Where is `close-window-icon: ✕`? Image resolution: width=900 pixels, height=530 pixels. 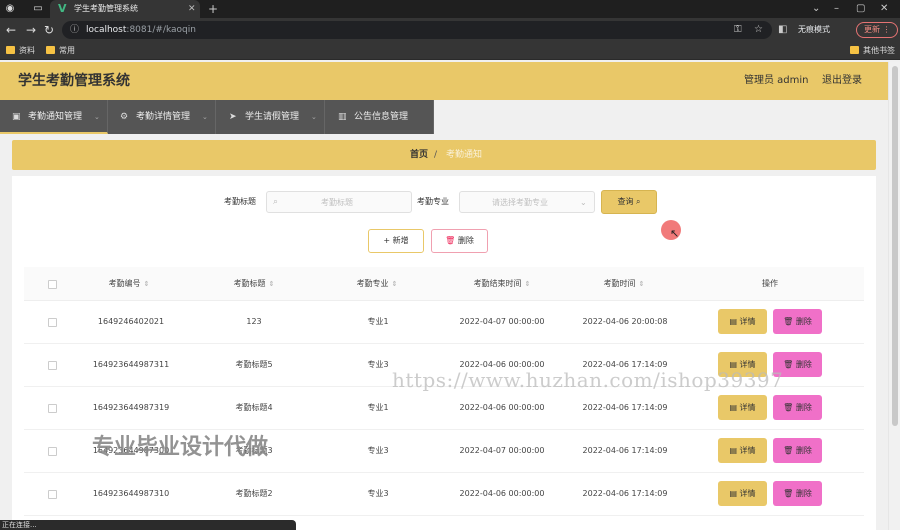
close-window-icon: ✕ is located at coordinates (884, 9).